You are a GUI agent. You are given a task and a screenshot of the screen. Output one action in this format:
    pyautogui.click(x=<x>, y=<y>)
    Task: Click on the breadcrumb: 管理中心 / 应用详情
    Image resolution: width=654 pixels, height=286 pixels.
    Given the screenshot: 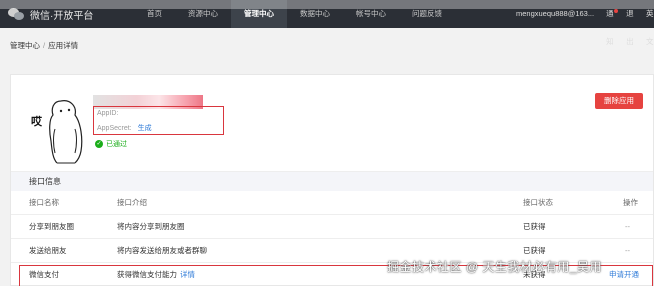 What is the action you would take?
    pyautogui.click(x=44, y=45)
    